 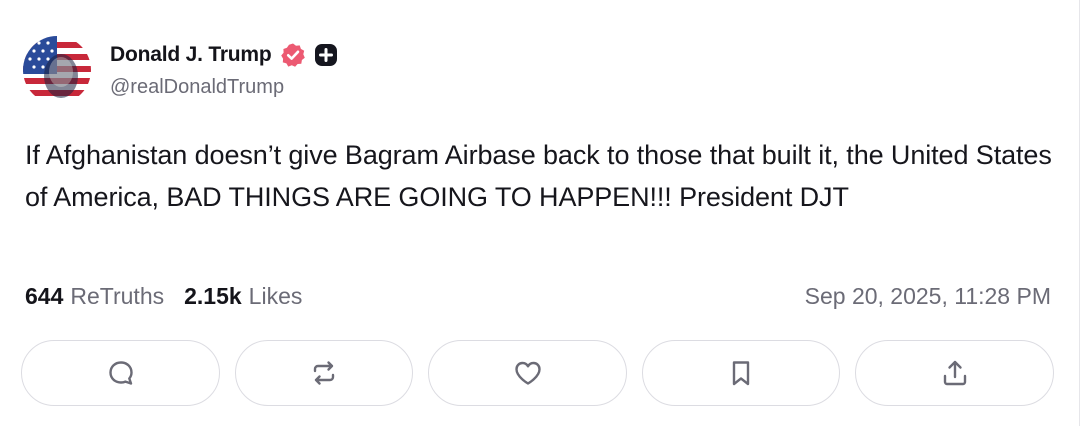 What do you see at coordinates (213, 296) in the screenshot?
I see `likes-count: 2.15k` at bounding box center [213, 296].